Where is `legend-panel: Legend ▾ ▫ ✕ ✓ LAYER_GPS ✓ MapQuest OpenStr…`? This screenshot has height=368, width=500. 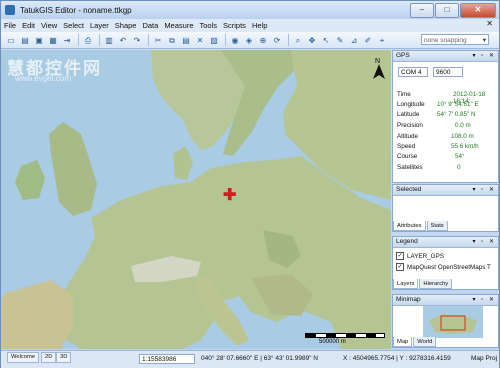 legend-panel: Legend ▾ ▫ ✕ ✓ LAYER_GPS ✓ MapQuest OpenStr… is located at coordinates (445, 263).